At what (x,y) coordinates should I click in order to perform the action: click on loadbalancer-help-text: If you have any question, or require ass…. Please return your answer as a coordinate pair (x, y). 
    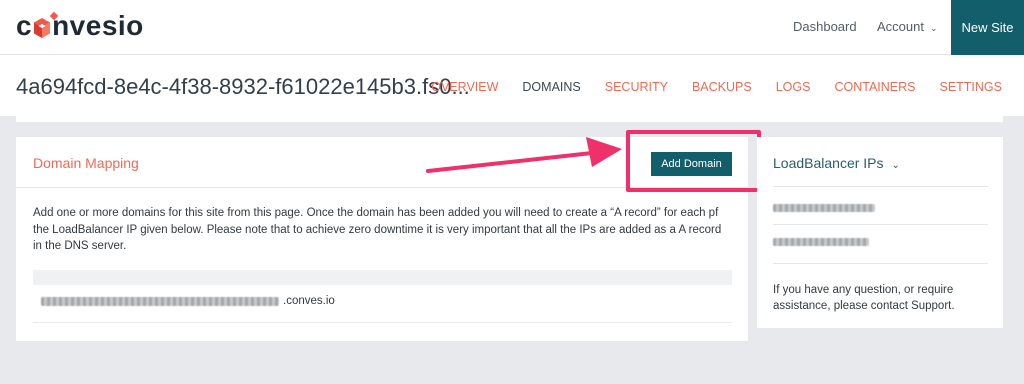
    Looking at the image, I should click on (864, 298).